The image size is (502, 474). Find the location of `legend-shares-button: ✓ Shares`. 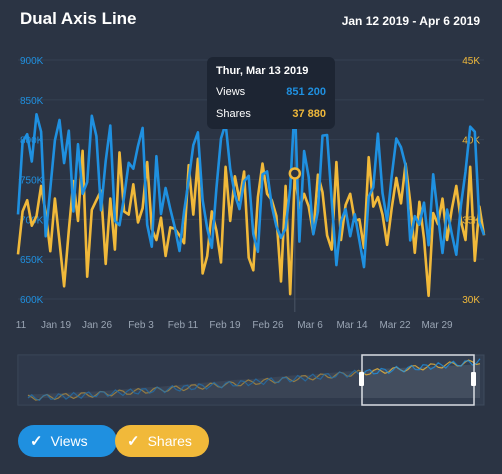

legend-shares-button: ✓ Shares is located at coordinates (162, 441).